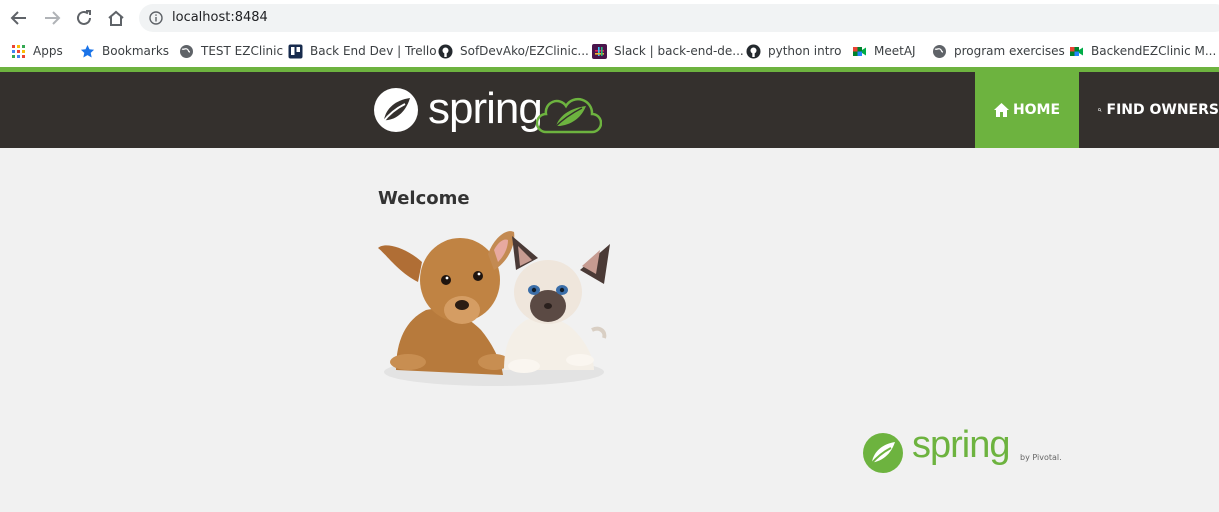  What do you see at coordinates (961, 445) in the screenshot?
I see `footer-logo-text: spring` at bounding box center [961, 445].